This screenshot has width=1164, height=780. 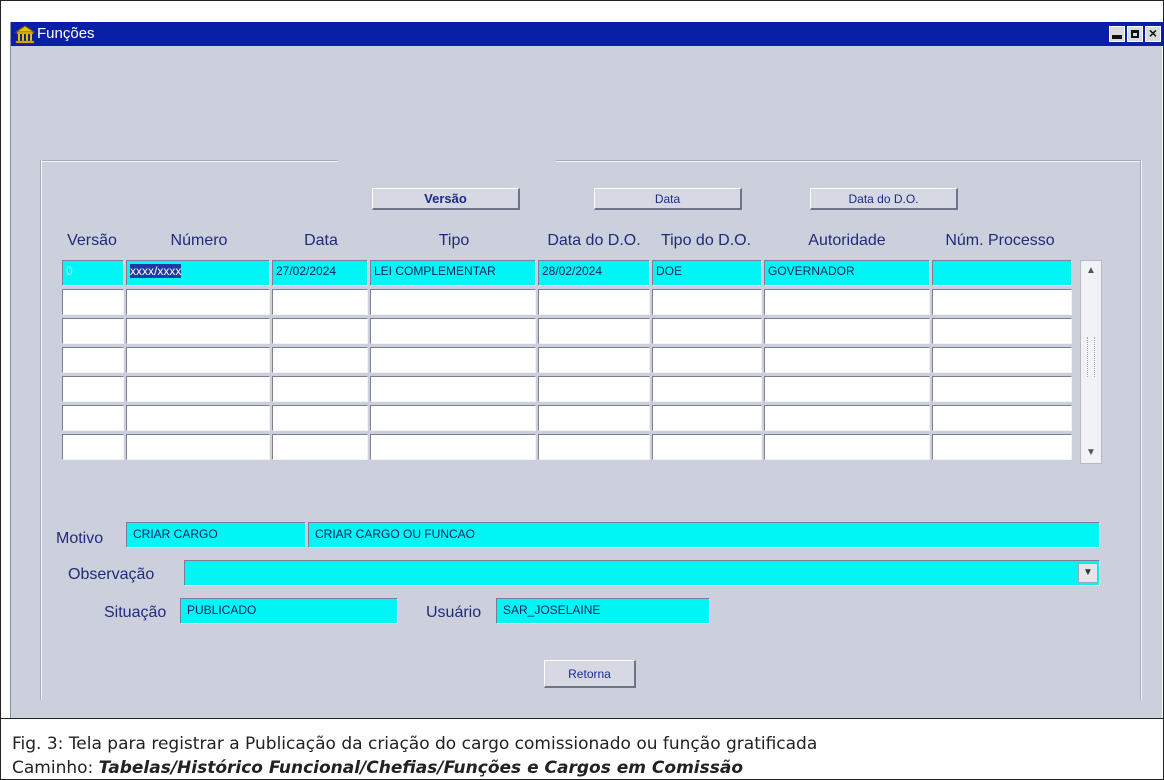 I want to click on cell-versao: 0, so click(x=93, y=273).